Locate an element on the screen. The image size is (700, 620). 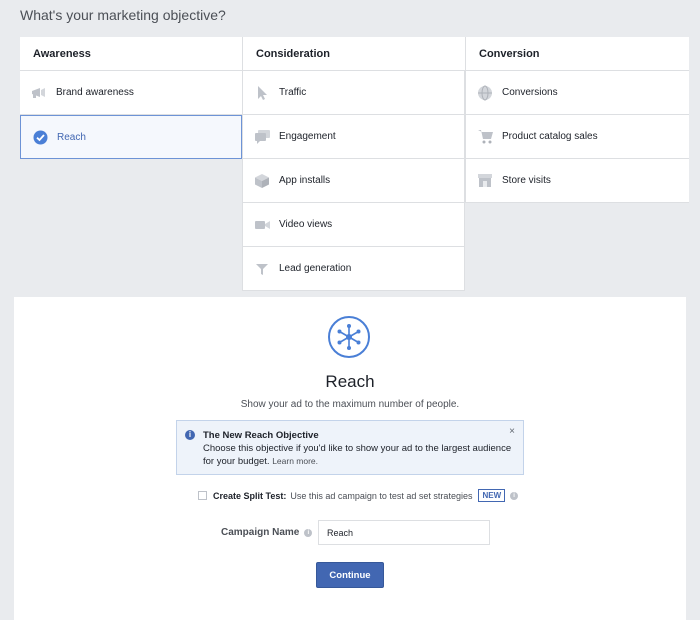
new-badge: NEW is located at coordinates (492, 495).